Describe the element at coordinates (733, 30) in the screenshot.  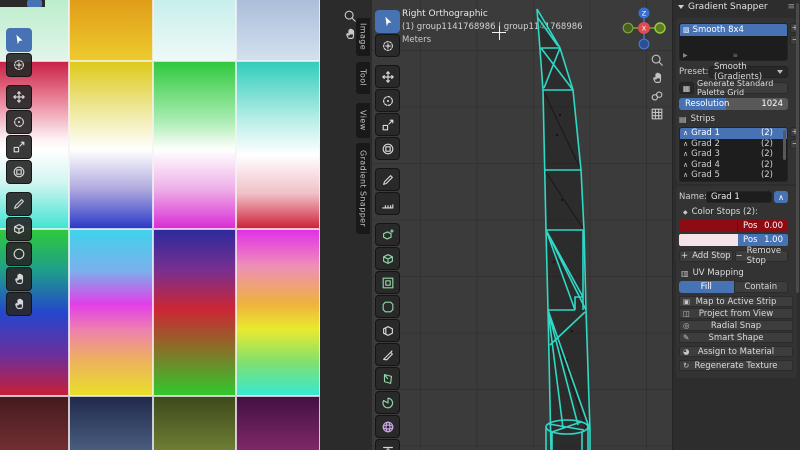
I see `list-item-active: ▨ Smooth 8x4` at that location.